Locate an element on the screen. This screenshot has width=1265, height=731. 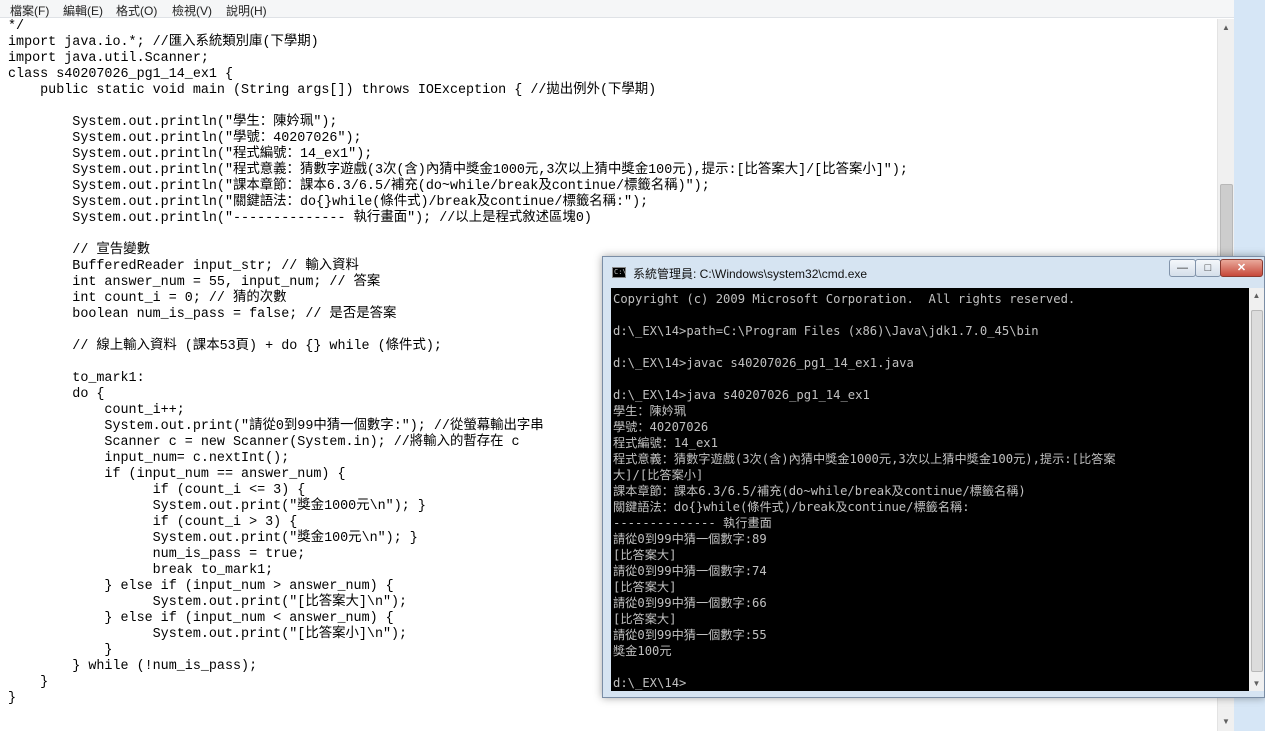
cmd-window-title: 系統管理員: C:\Windows\system32\cmd.exe is located at coordinates (750, 274).